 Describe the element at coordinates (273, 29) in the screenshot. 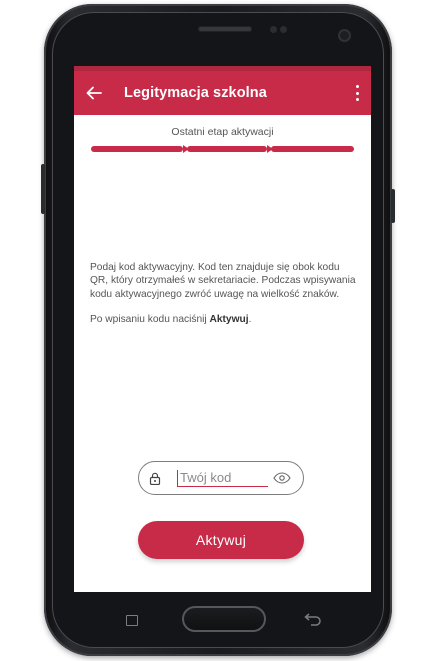

I see `proximity-sensor` at that location.